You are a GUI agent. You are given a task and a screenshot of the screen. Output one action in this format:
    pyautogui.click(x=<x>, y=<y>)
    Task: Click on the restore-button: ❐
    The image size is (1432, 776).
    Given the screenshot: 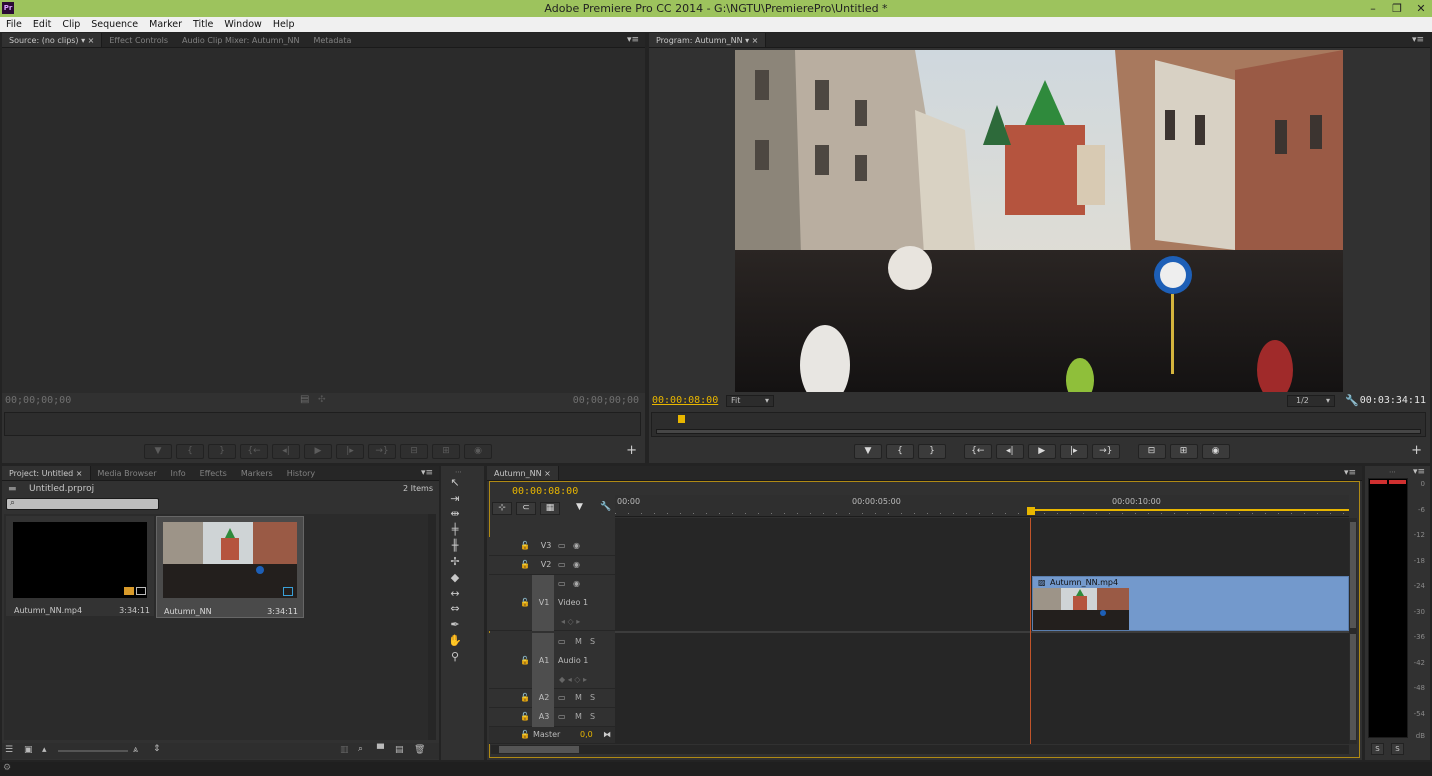 What is the action you would take?
    pyautogui.click(x=1397, y=8)
    